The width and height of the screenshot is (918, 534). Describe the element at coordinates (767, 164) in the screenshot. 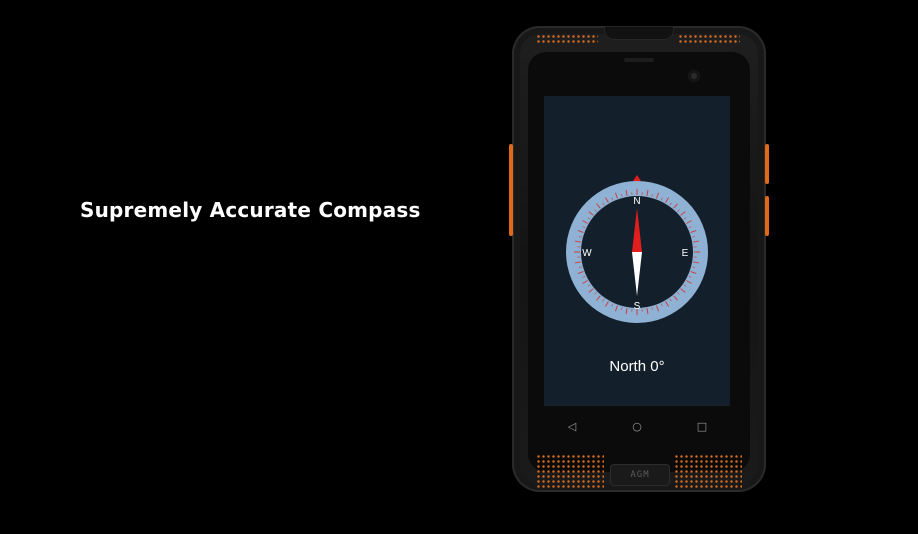

I see `right-volume-button` at that location.